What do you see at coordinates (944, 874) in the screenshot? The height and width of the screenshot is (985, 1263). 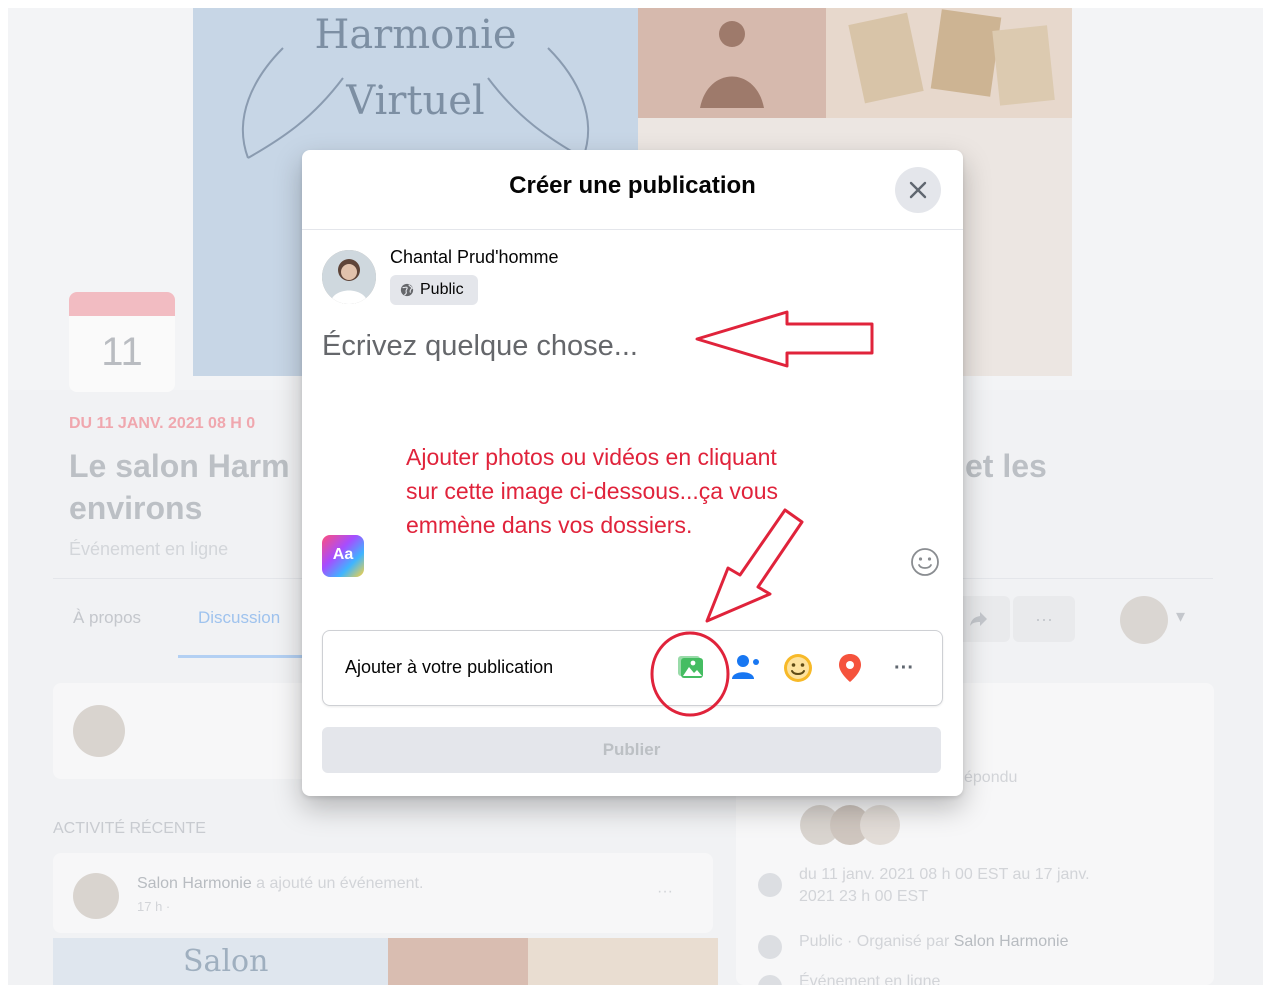 I see `detail-date-line1: du 11 janv. 2021 08 h 00 EST au 17 janv.` at bounding box center [944, 874].